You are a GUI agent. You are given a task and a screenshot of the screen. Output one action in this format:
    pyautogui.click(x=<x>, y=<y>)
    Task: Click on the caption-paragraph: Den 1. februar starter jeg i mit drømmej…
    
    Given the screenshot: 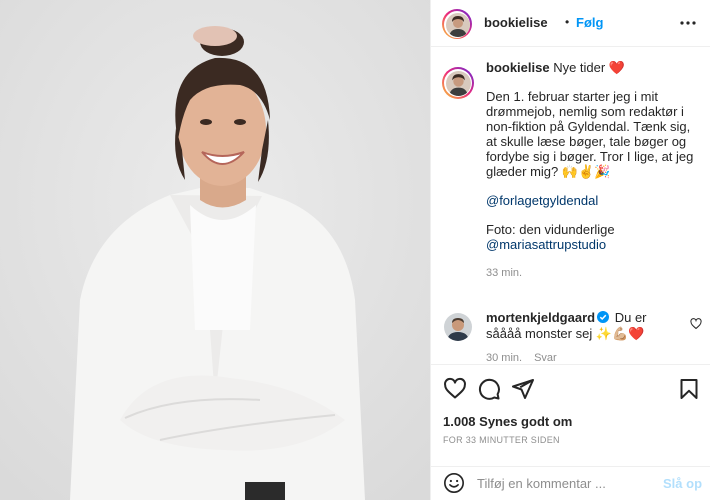 What is the action you would take?
    pyautogui.click(x=590, y=134)
    